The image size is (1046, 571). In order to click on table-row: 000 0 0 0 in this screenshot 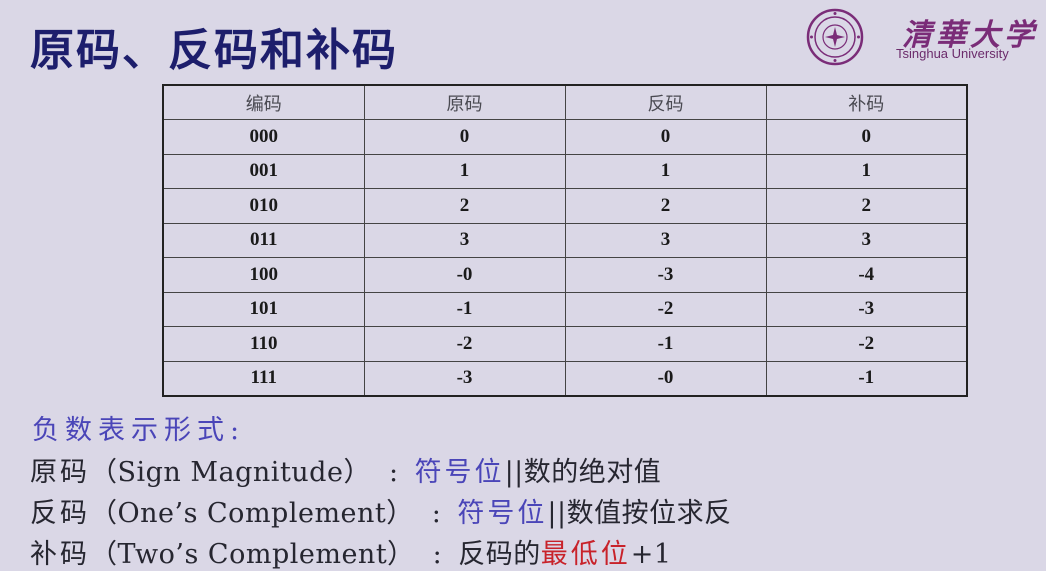, I will do `click(565, 137)`.